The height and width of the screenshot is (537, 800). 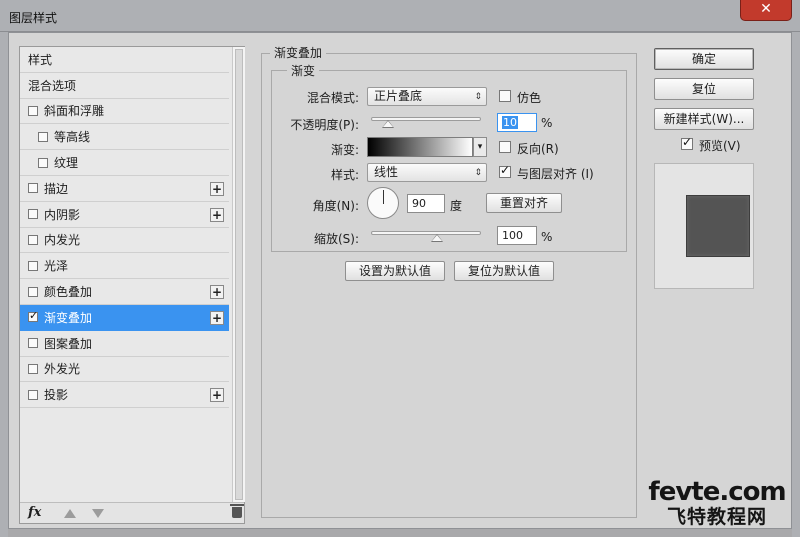 I want to click on scale-unit: %, so click(x=547, y=237).